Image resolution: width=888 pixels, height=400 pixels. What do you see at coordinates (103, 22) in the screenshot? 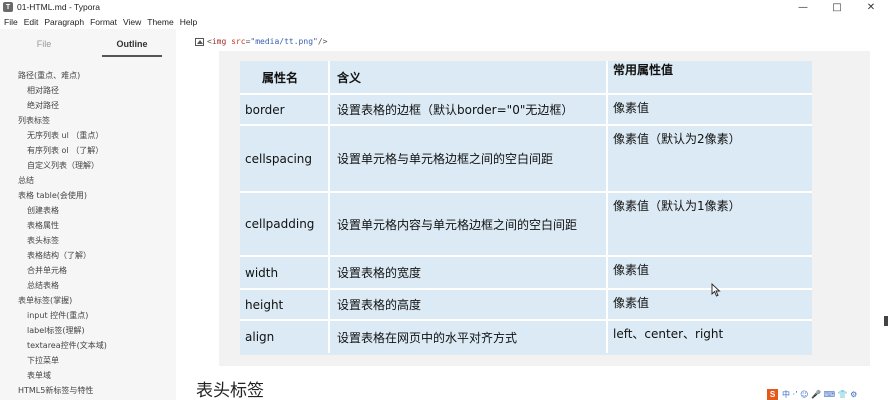
I see `menu-format: Format` at bounding box center [103, 22].